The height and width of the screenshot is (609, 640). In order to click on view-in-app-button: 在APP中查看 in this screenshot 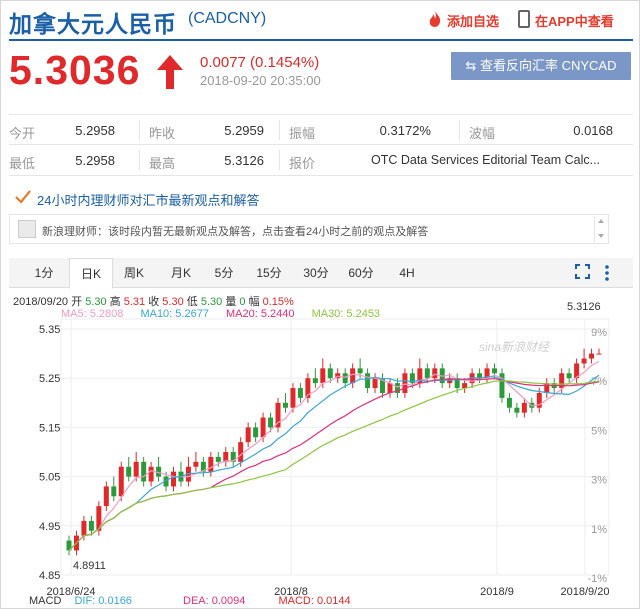, I will do `click(565, 20)`.